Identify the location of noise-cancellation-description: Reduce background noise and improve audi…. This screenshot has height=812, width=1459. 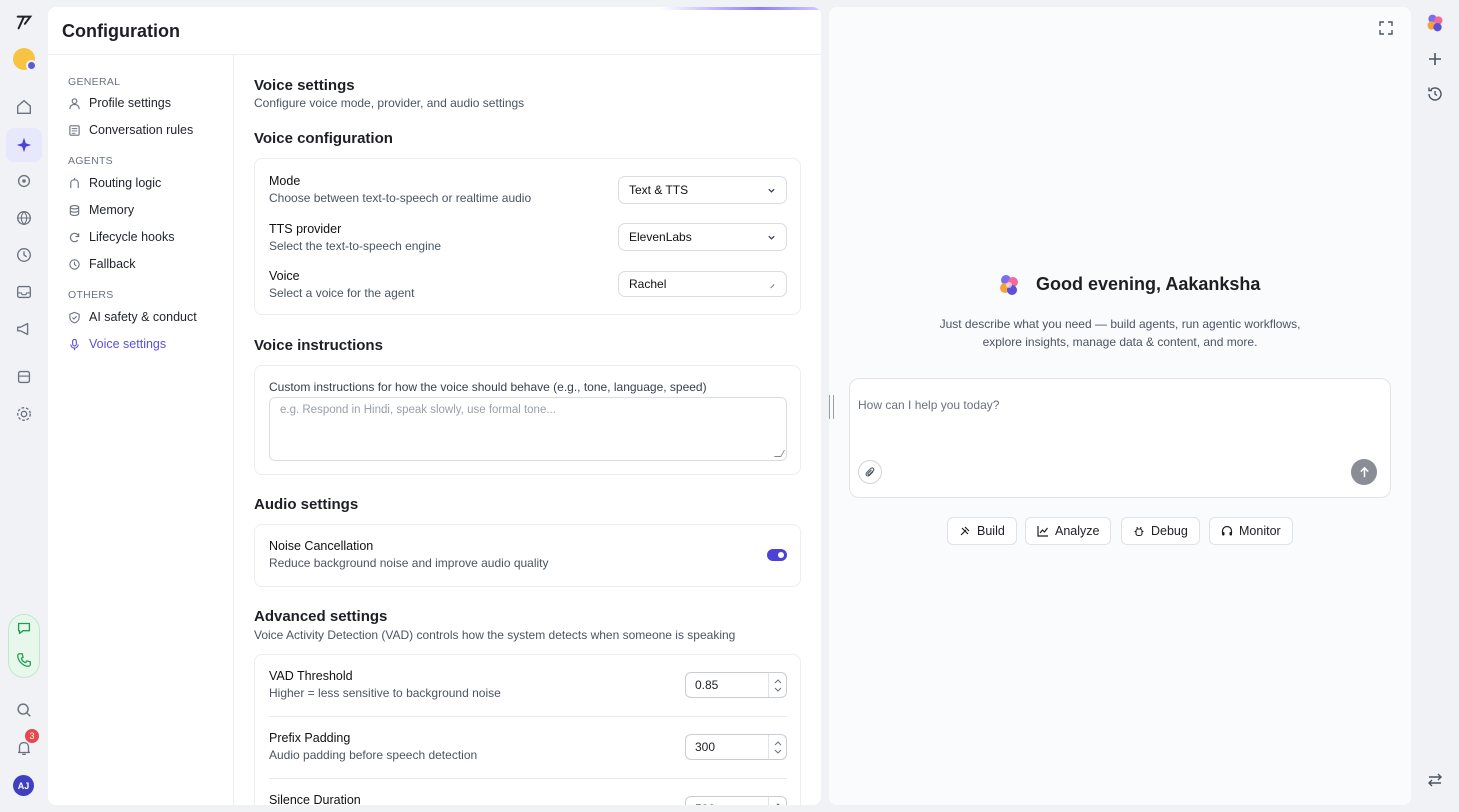
(409, 563).